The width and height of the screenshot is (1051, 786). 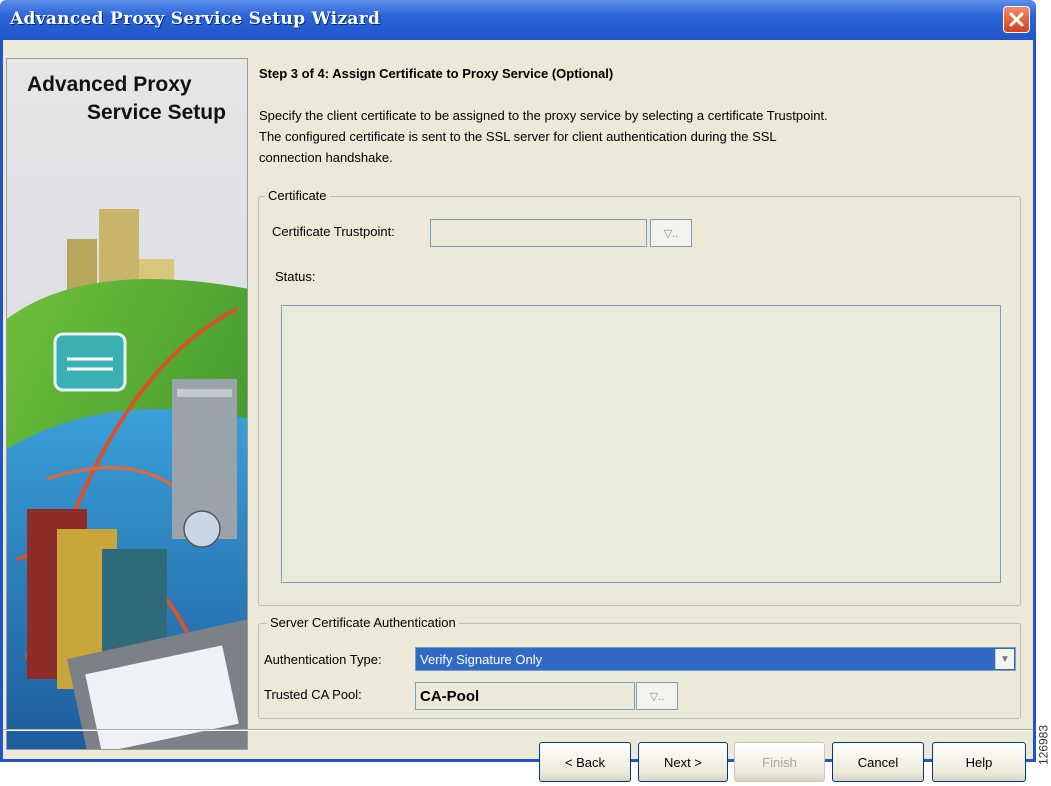 I want to click on trustpoint-field, so click(x=538, y=233).